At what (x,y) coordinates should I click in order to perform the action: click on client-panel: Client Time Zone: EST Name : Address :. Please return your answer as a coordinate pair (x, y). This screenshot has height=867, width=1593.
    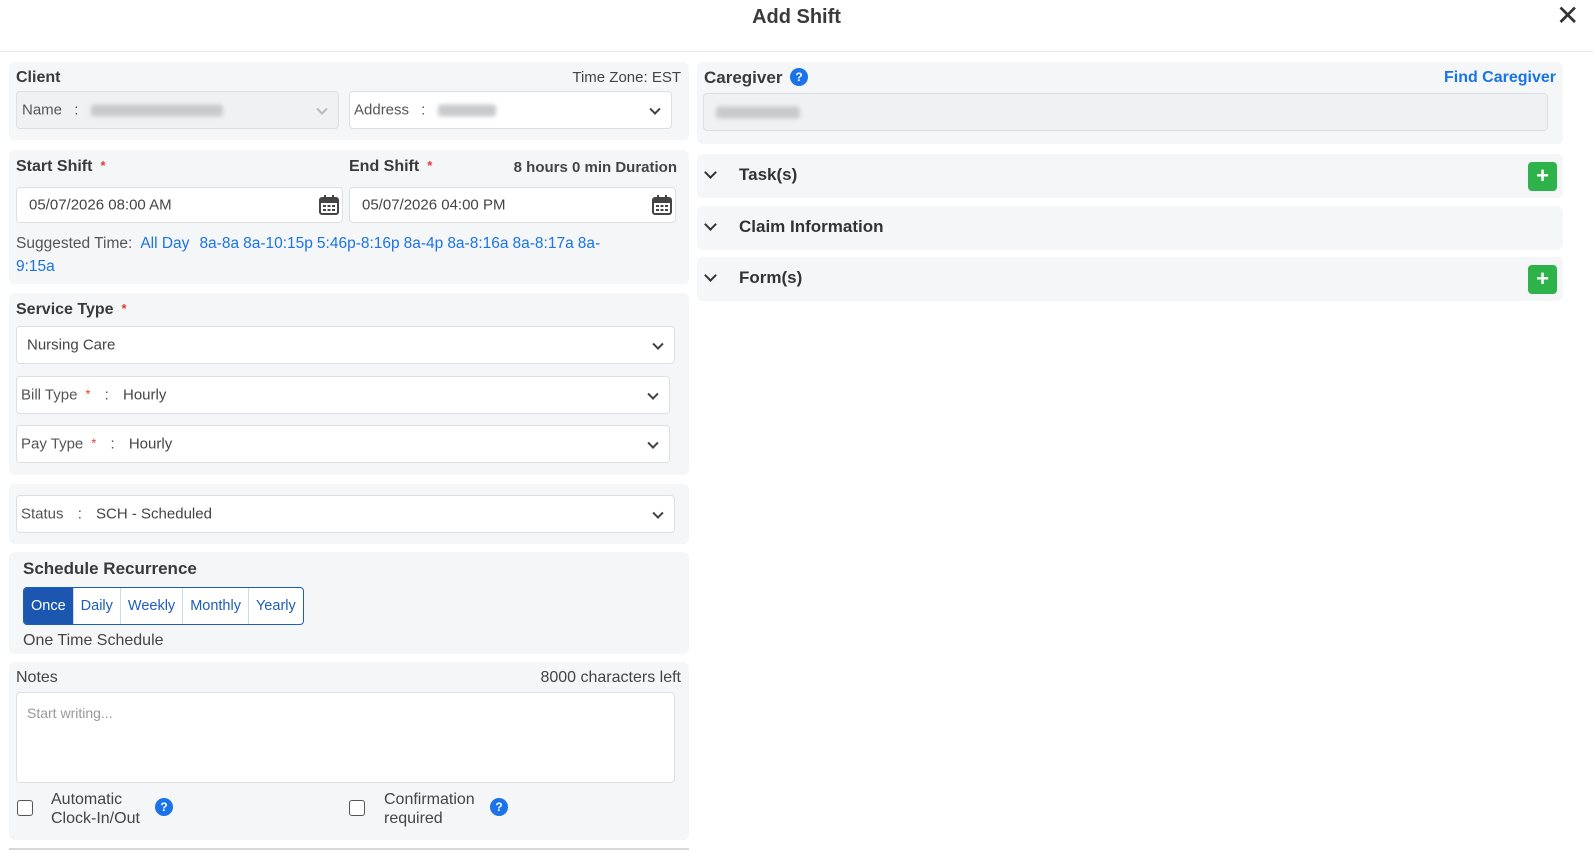
    Looking at the image, I should click on (349, 101).